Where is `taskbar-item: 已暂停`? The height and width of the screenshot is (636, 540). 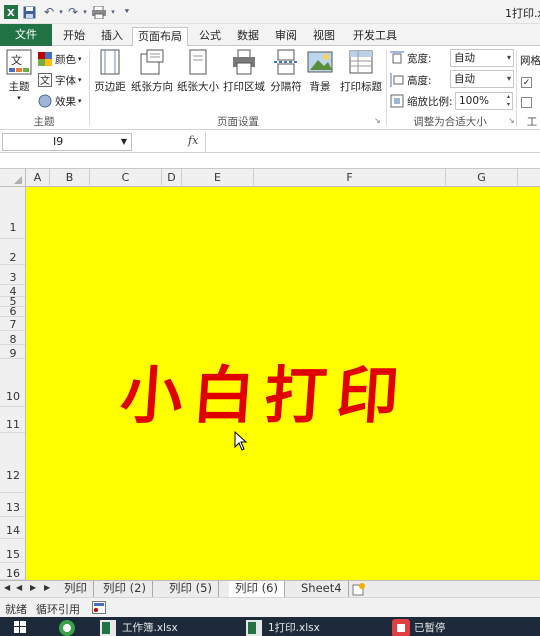
taskbar-item: 已暂停 is located at coordinates (430, 627).